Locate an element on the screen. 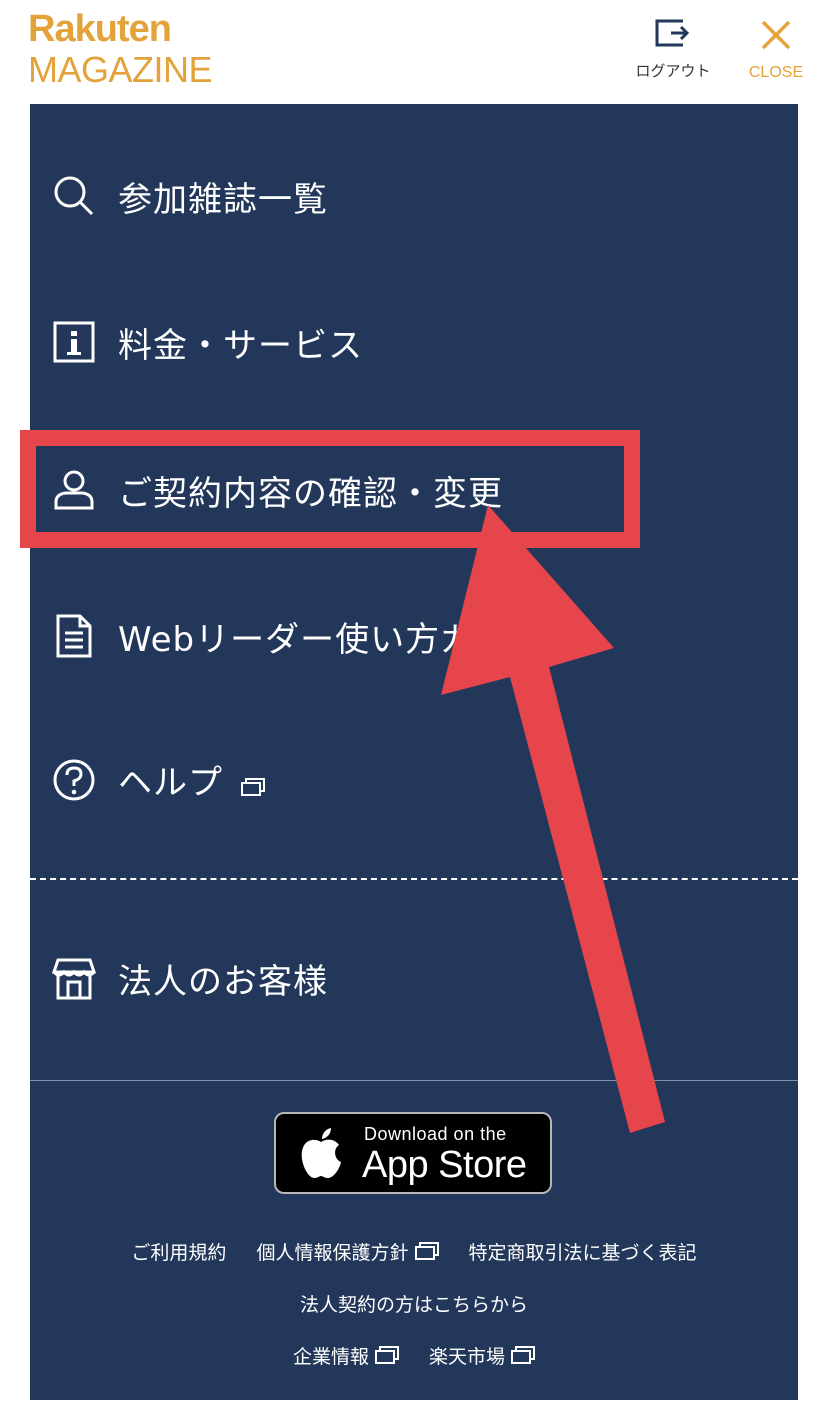 The height and width of the screenshot is (1414, 828). app-store-badge: Download on the App Store is located at coordinates (413, 1153).